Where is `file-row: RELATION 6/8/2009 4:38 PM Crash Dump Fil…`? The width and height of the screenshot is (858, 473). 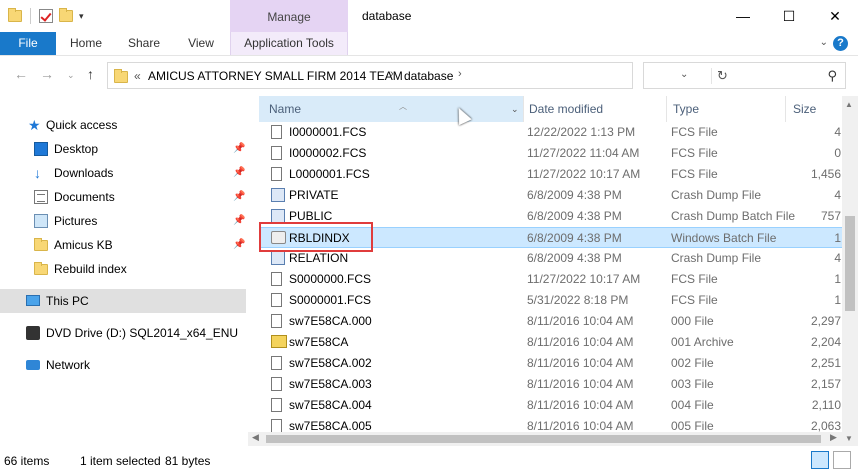 file-row: RELATION 6/8/2009 4:38 PM Crash Dump Fil… is located at coordinates (551, 258).